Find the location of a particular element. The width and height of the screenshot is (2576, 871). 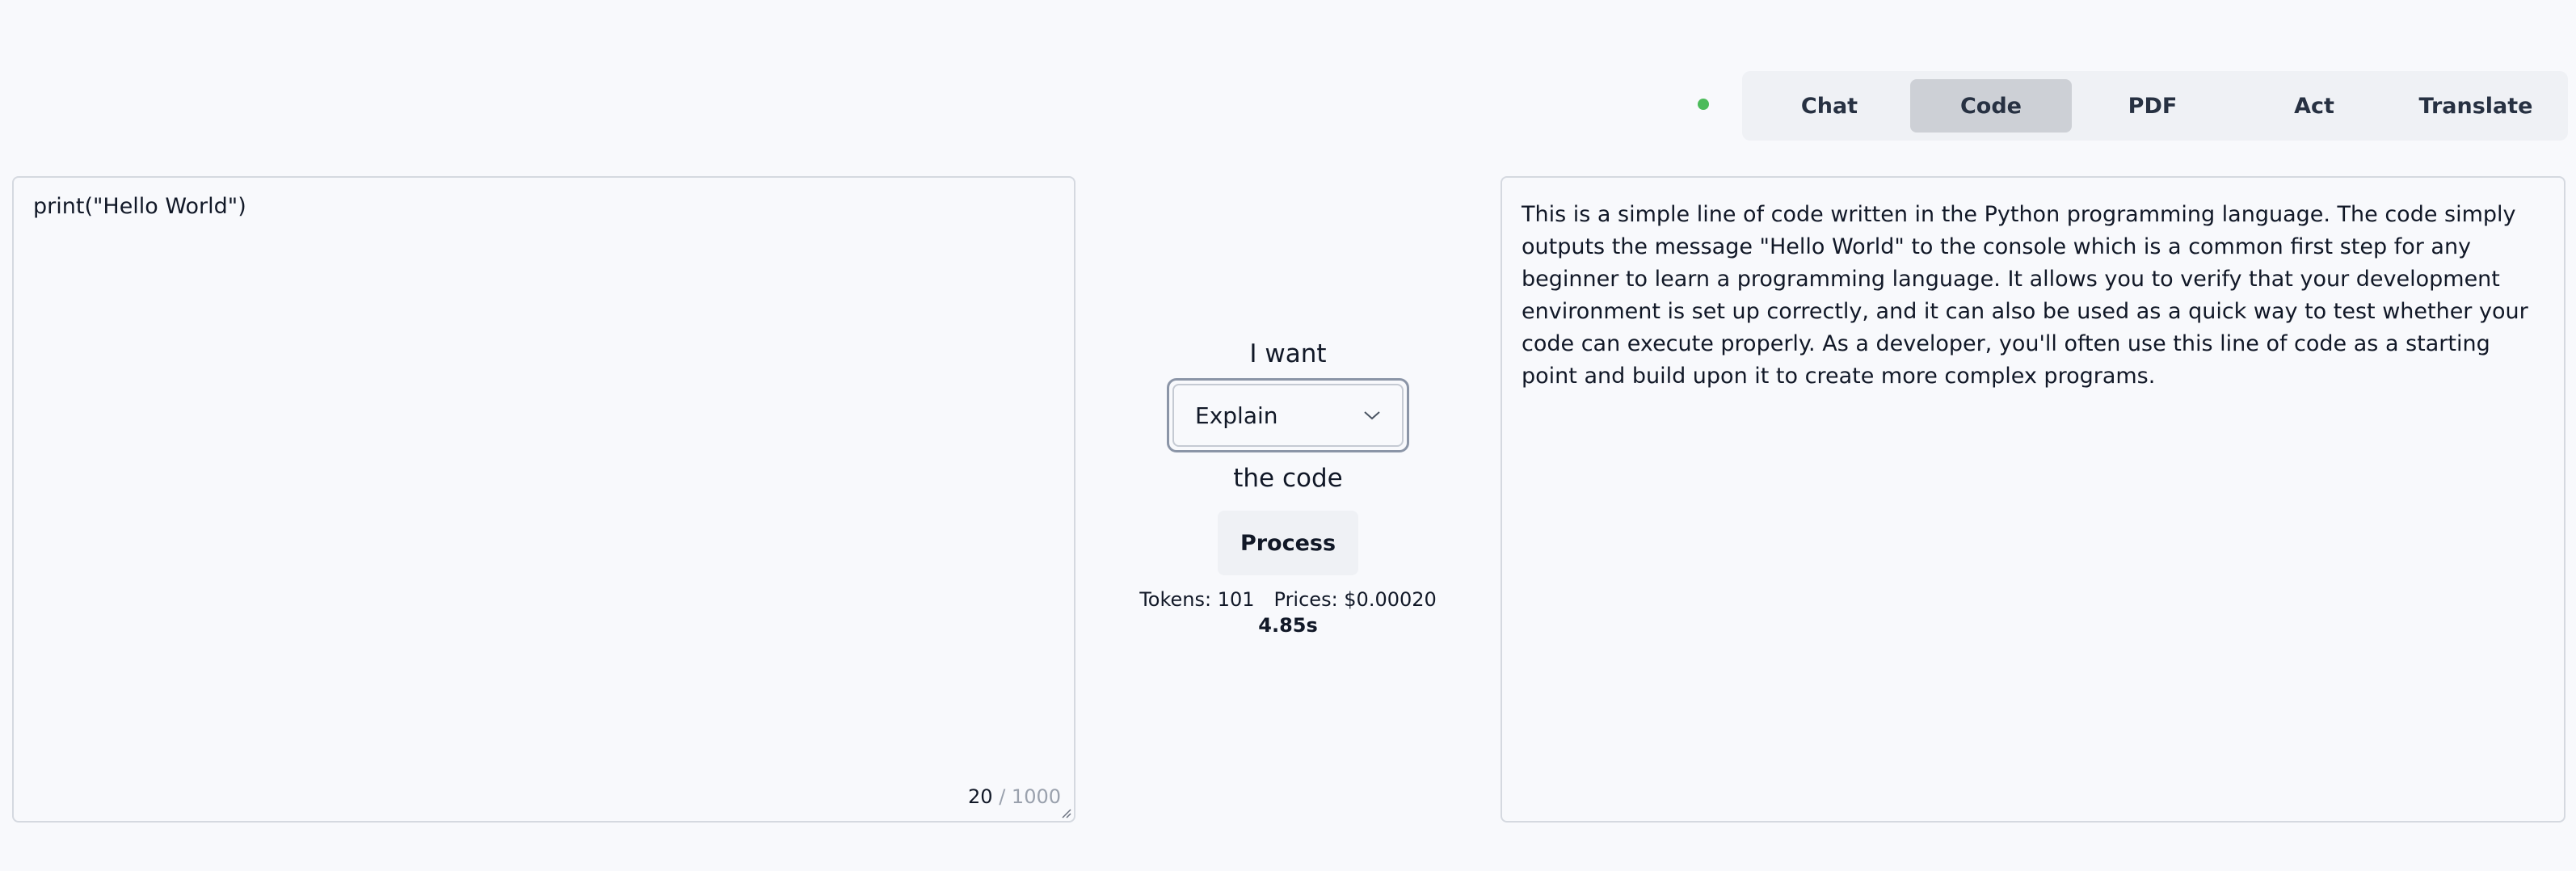

mode-tabs: Chat Code PDF Act Translate is located at coordinates (2155, 106).